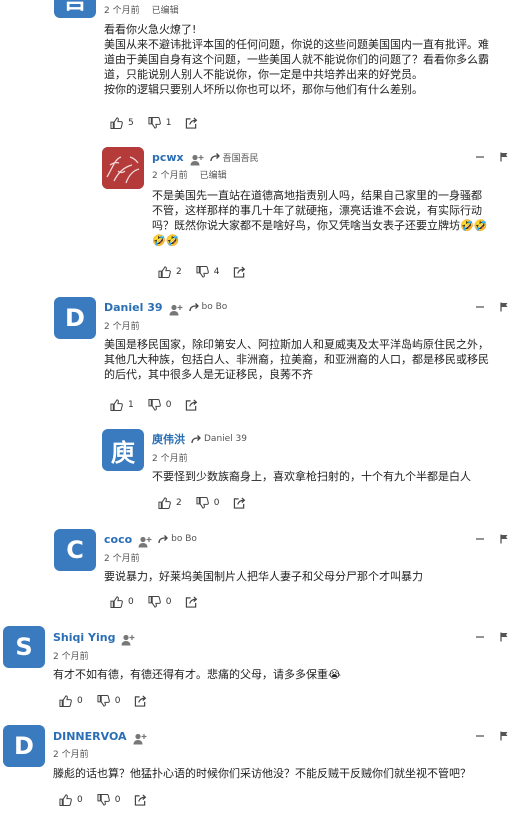 This screenshot has height=818, width=529. Describe the element at coordinates (122, 405) in the screenshot. I see `like-button: 1` at that location.